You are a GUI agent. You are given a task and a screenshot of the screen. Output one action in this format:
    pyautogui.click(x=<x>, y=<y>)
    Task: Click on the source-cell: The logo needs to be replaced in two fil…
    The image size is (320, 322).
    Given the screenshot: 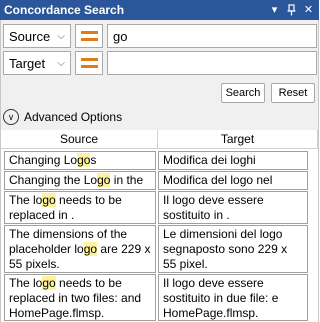 What is the action you would take?
    pyautogui.click(x=80, y=297)
    